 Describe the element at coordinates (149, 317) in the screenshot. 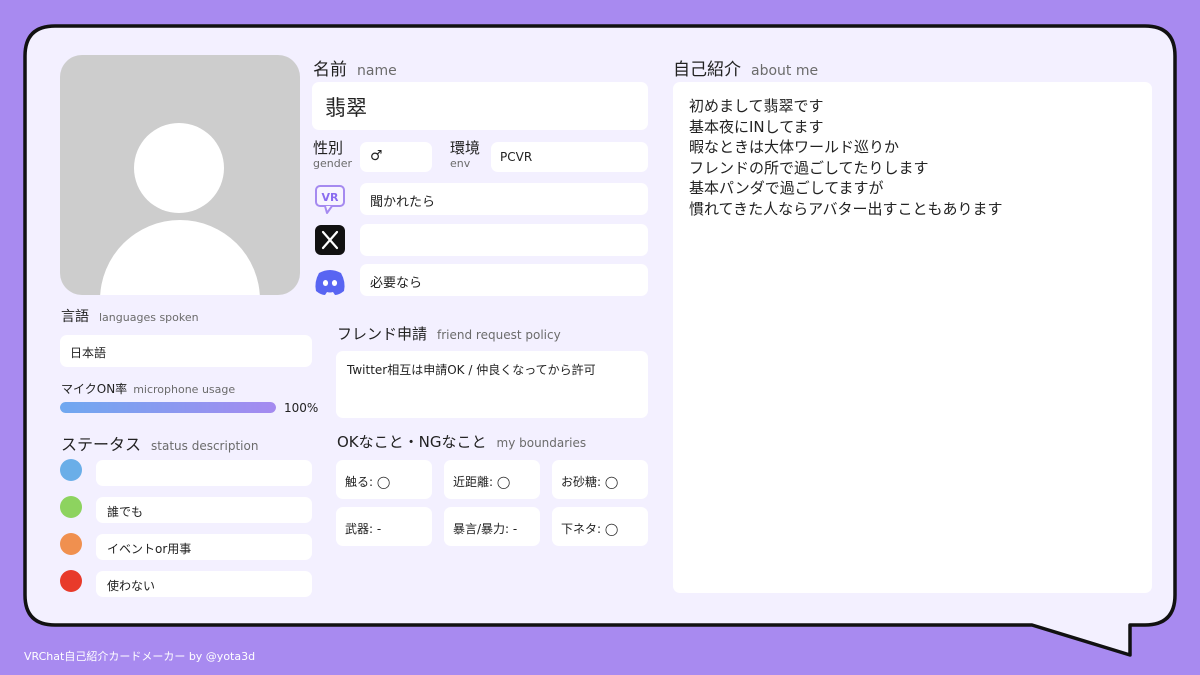

I see `languages-sublabel: languages spoken` at that location.